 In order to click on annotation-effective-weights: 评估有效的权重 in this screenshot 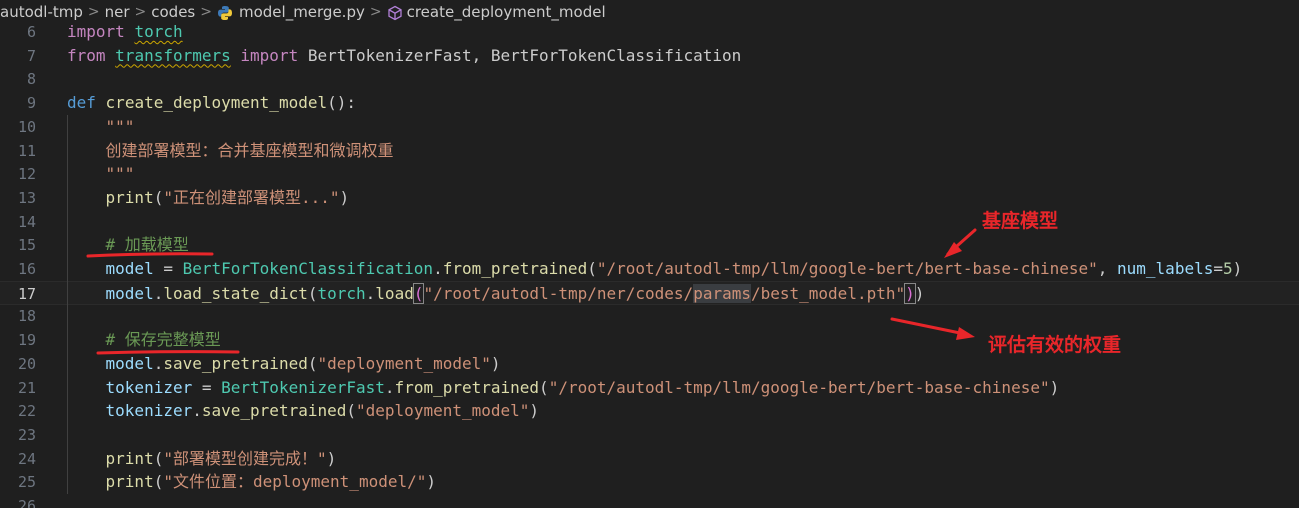, I will do `click(1055, 345)`.